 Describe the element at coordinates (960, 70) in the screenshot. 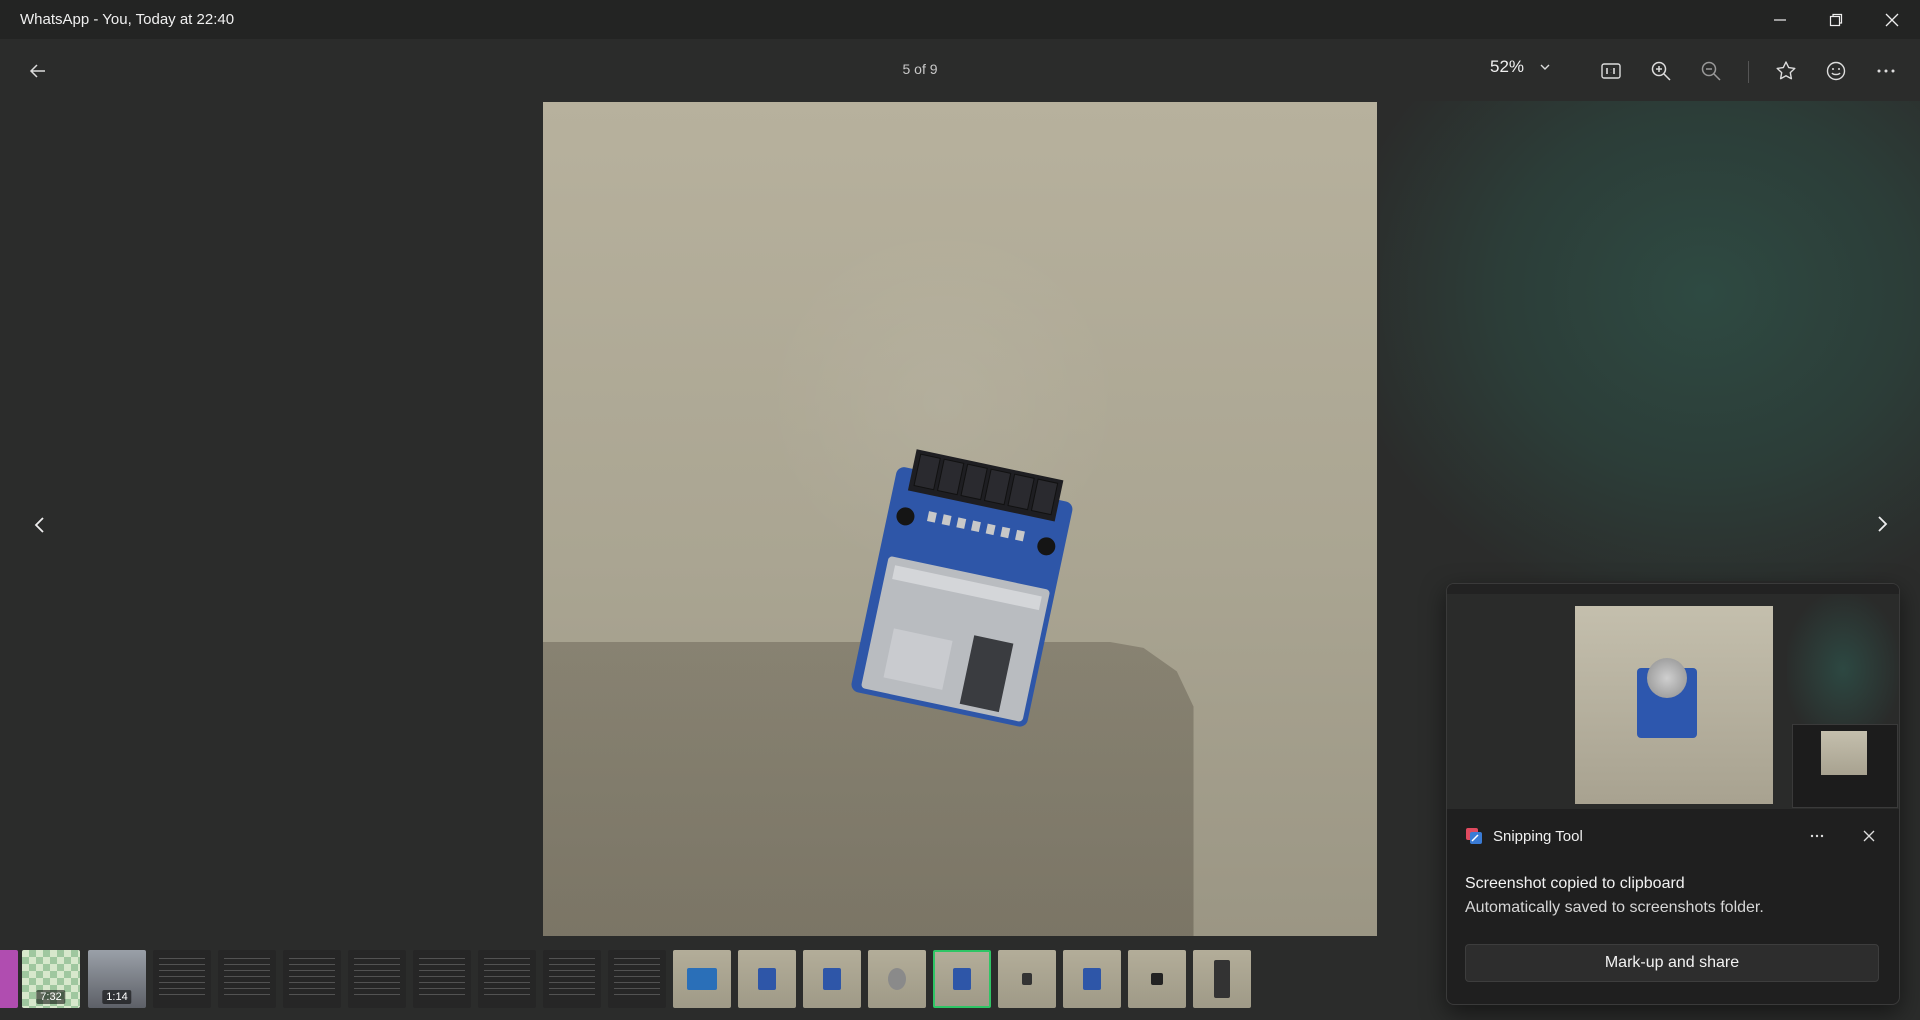

I see `viewer-toolbar: 5 of 9 52%` at that location.